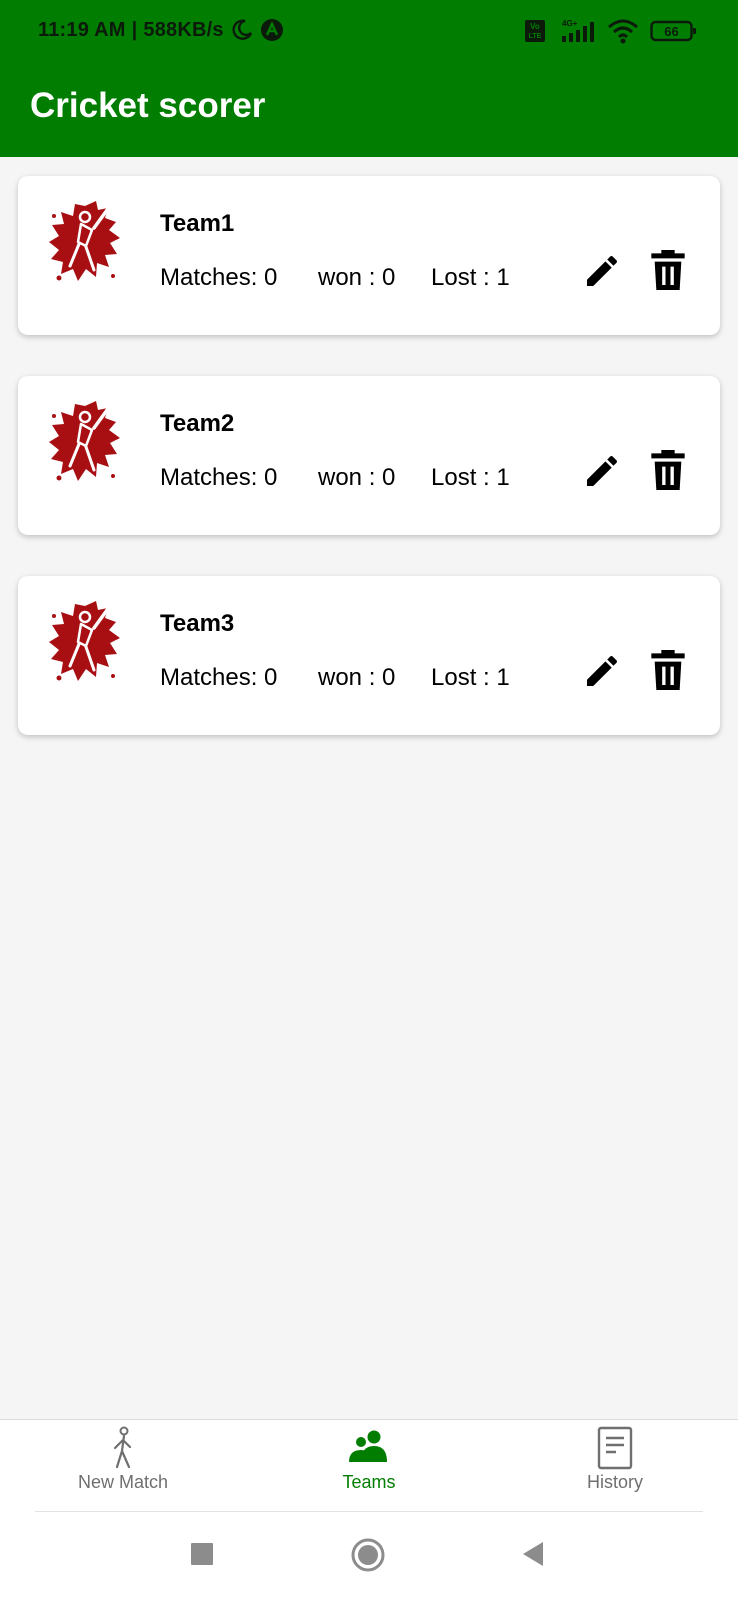 This screenshot has height=1600, width=738. What do you see at coordinates (368, 1446) in the screenshot?
I see `group-icon` at bounding box center [368, 1446].